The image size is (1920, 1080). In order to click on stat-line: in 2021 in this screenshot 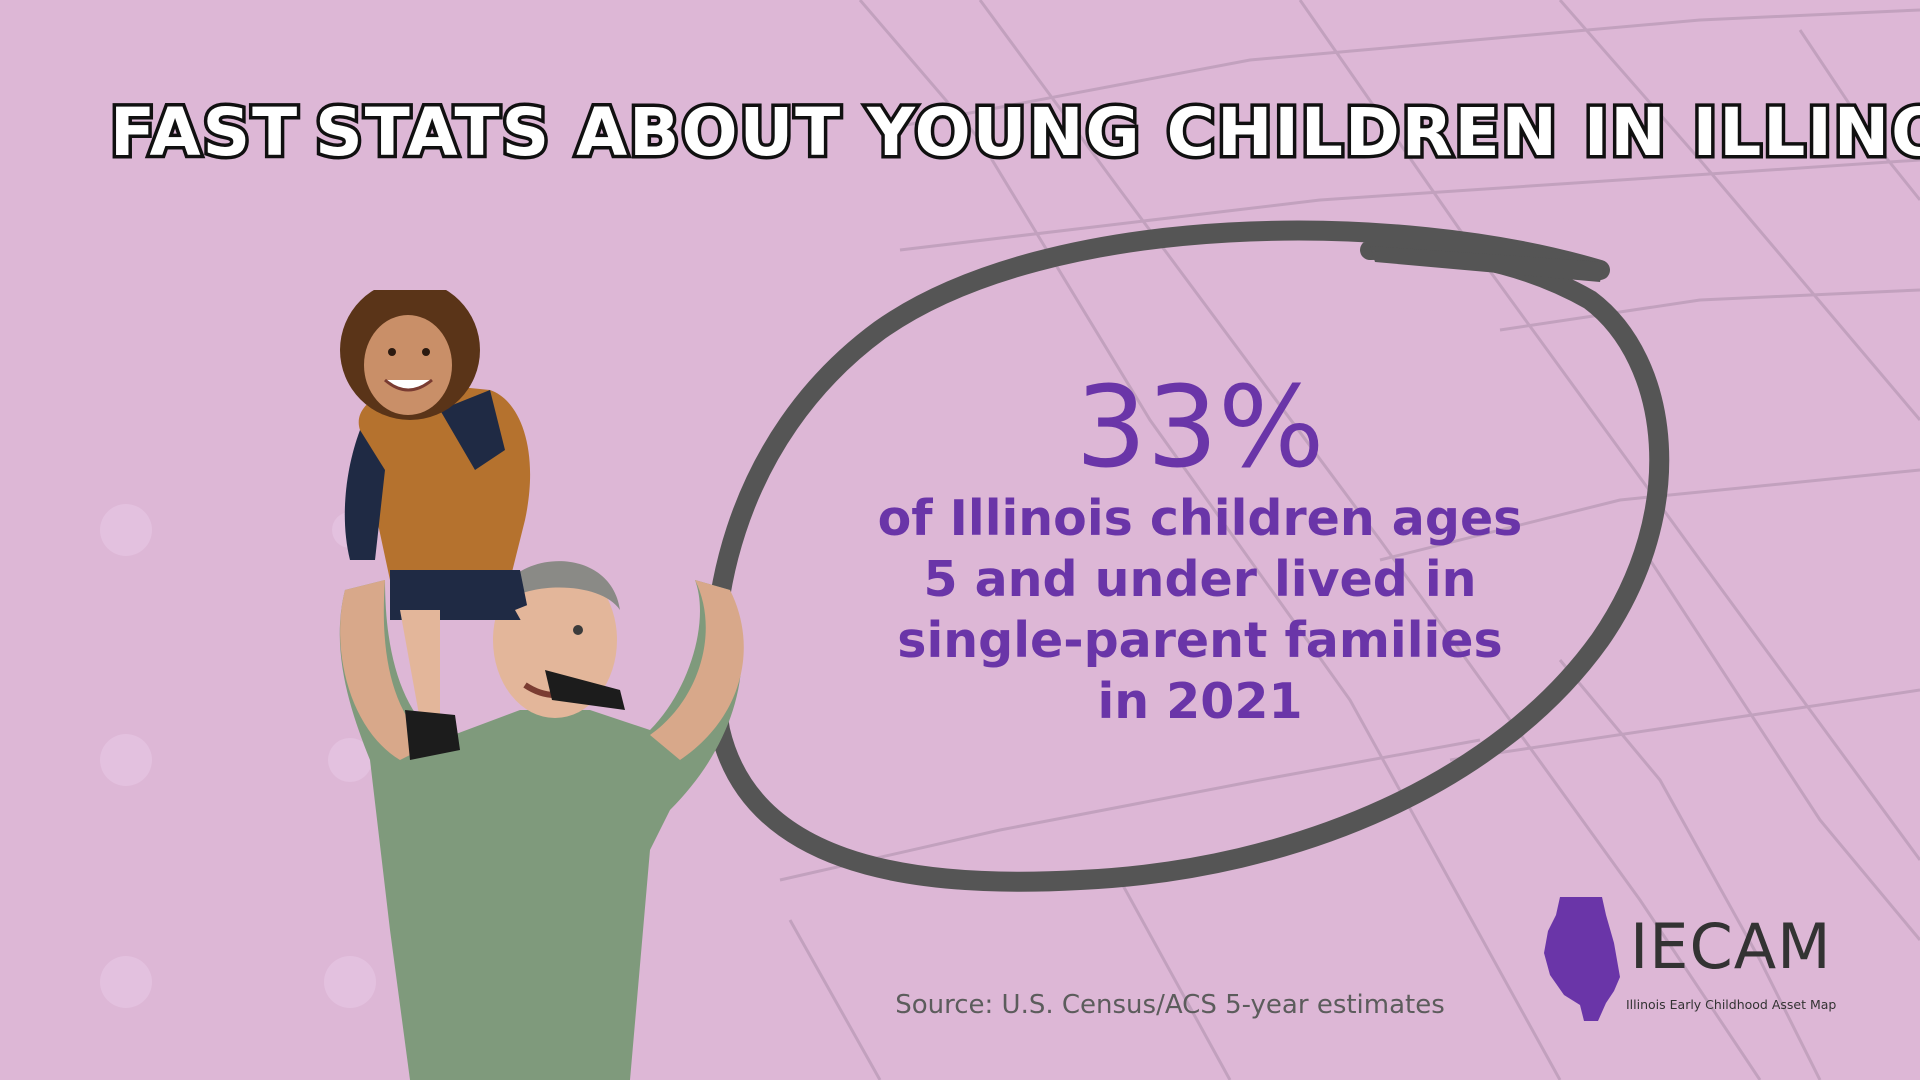, I will do `click(1200, 701)`.